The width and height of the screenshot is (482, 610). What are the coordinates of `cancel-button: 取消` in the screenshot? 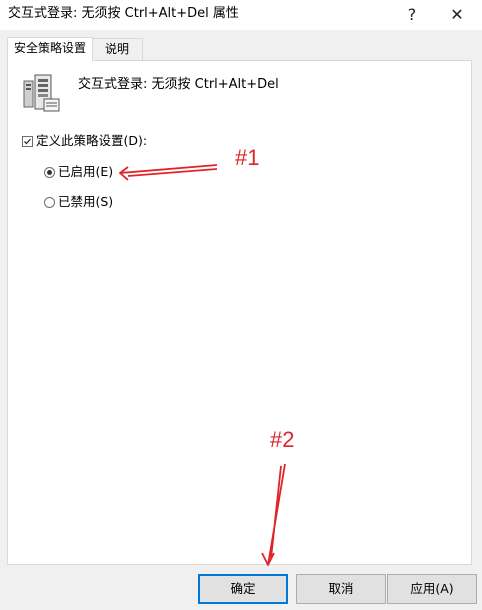 It's located at (341, 589).